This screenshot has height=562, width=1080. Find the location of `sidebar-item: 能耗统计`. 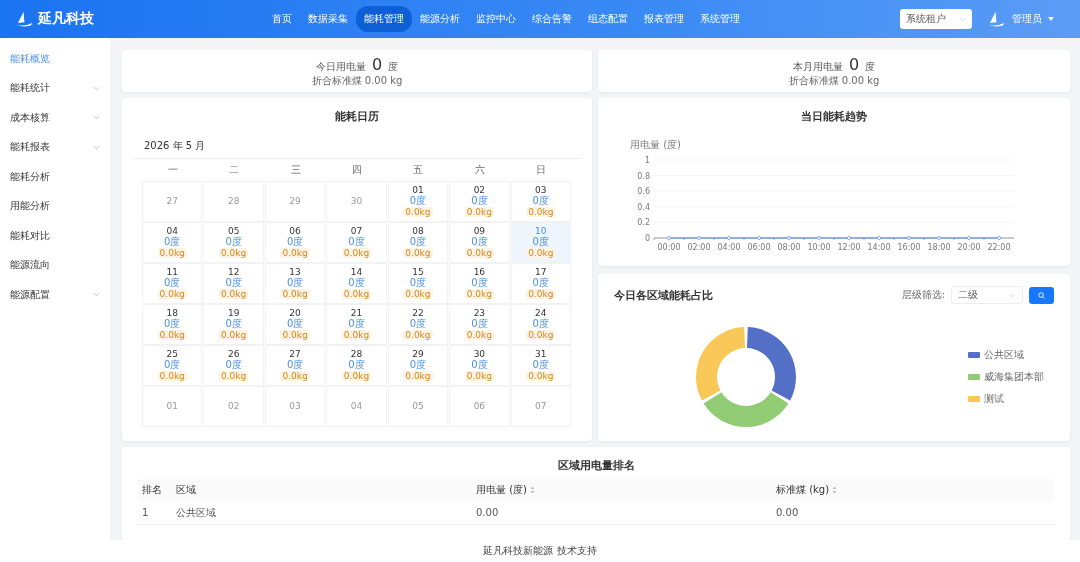

sidebar-item: 能耗统计 is located at coordinates (55, 88).